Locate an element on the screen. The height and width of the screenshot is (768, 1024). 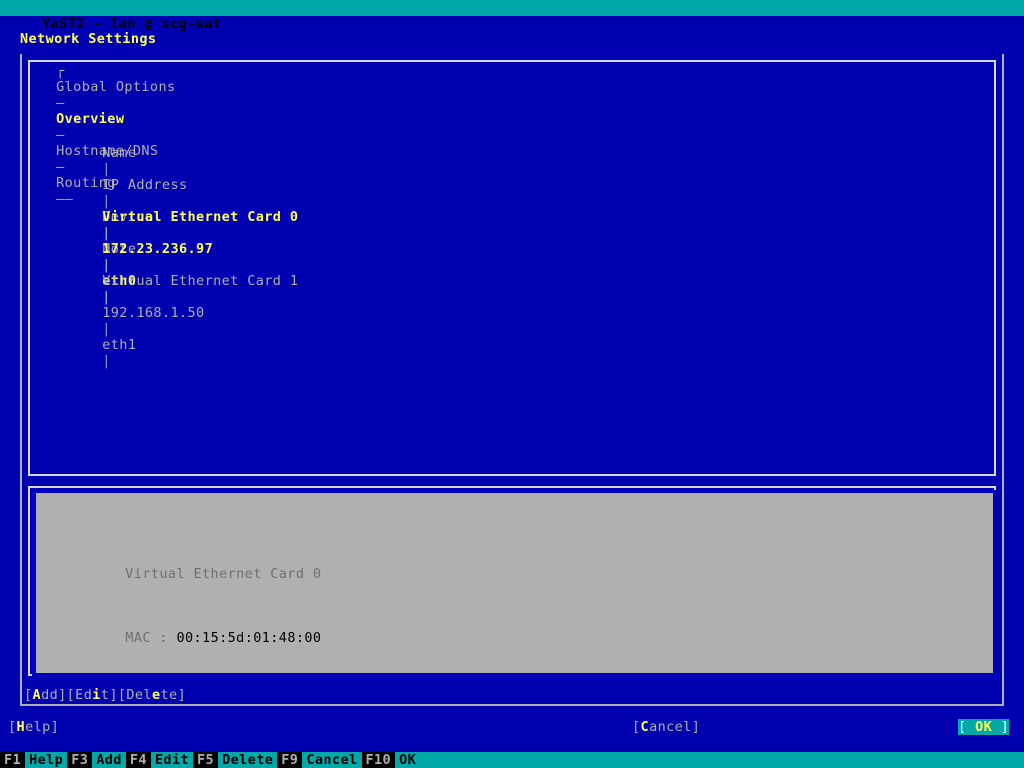
detail-mac-row: MAC : 00:15:5d:01:48:00 is located at coordinates (270, 630).